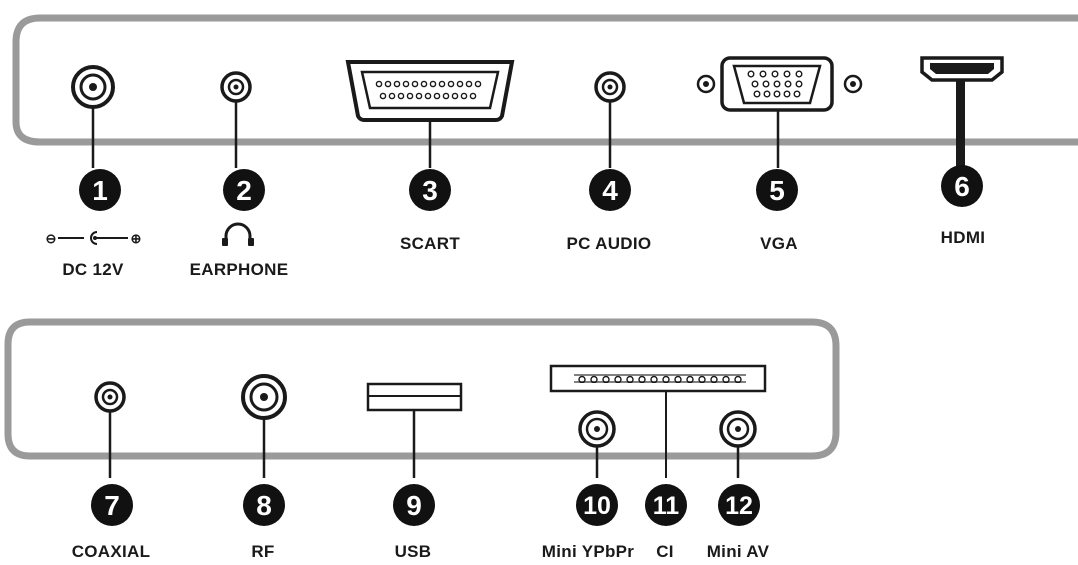 This screenshot has width=1078, height=565. What do you see at coordinates (93, 116) in the screenshot?
I see `dc-jack-connector` at bounding box center [93, 116].